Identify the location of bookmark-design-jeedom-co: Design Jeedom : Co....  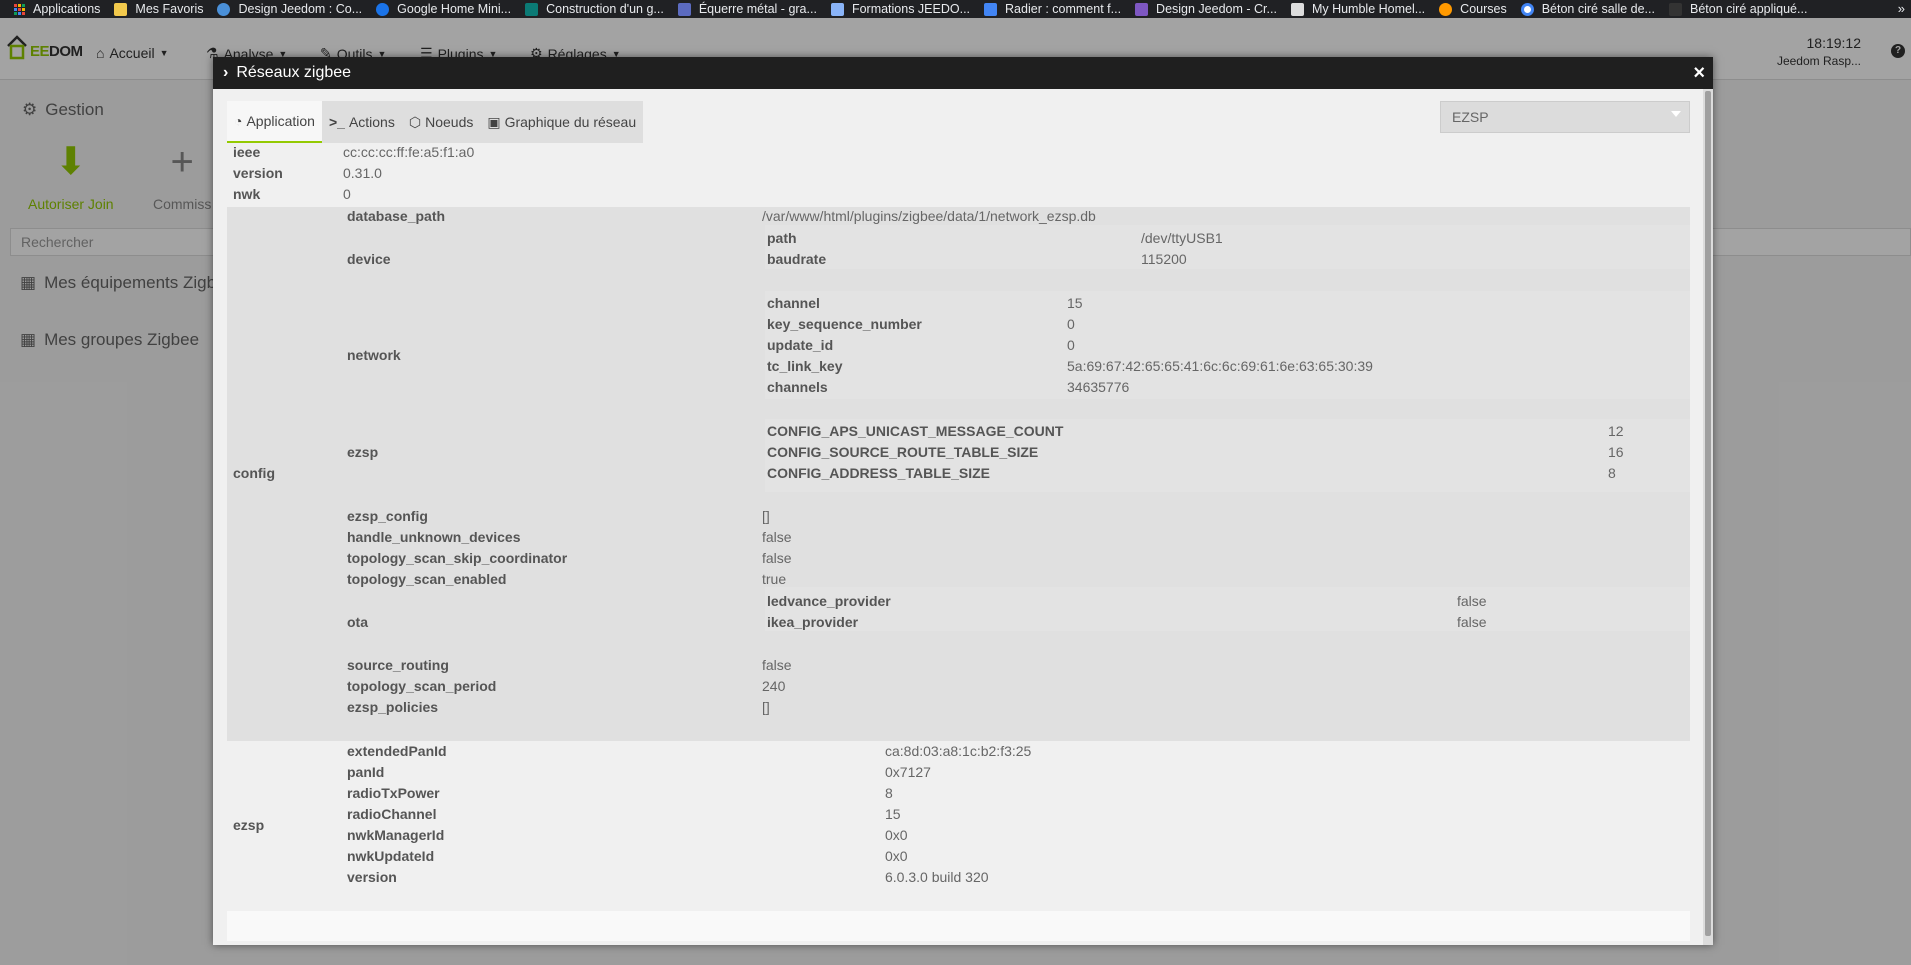
(289, 9).